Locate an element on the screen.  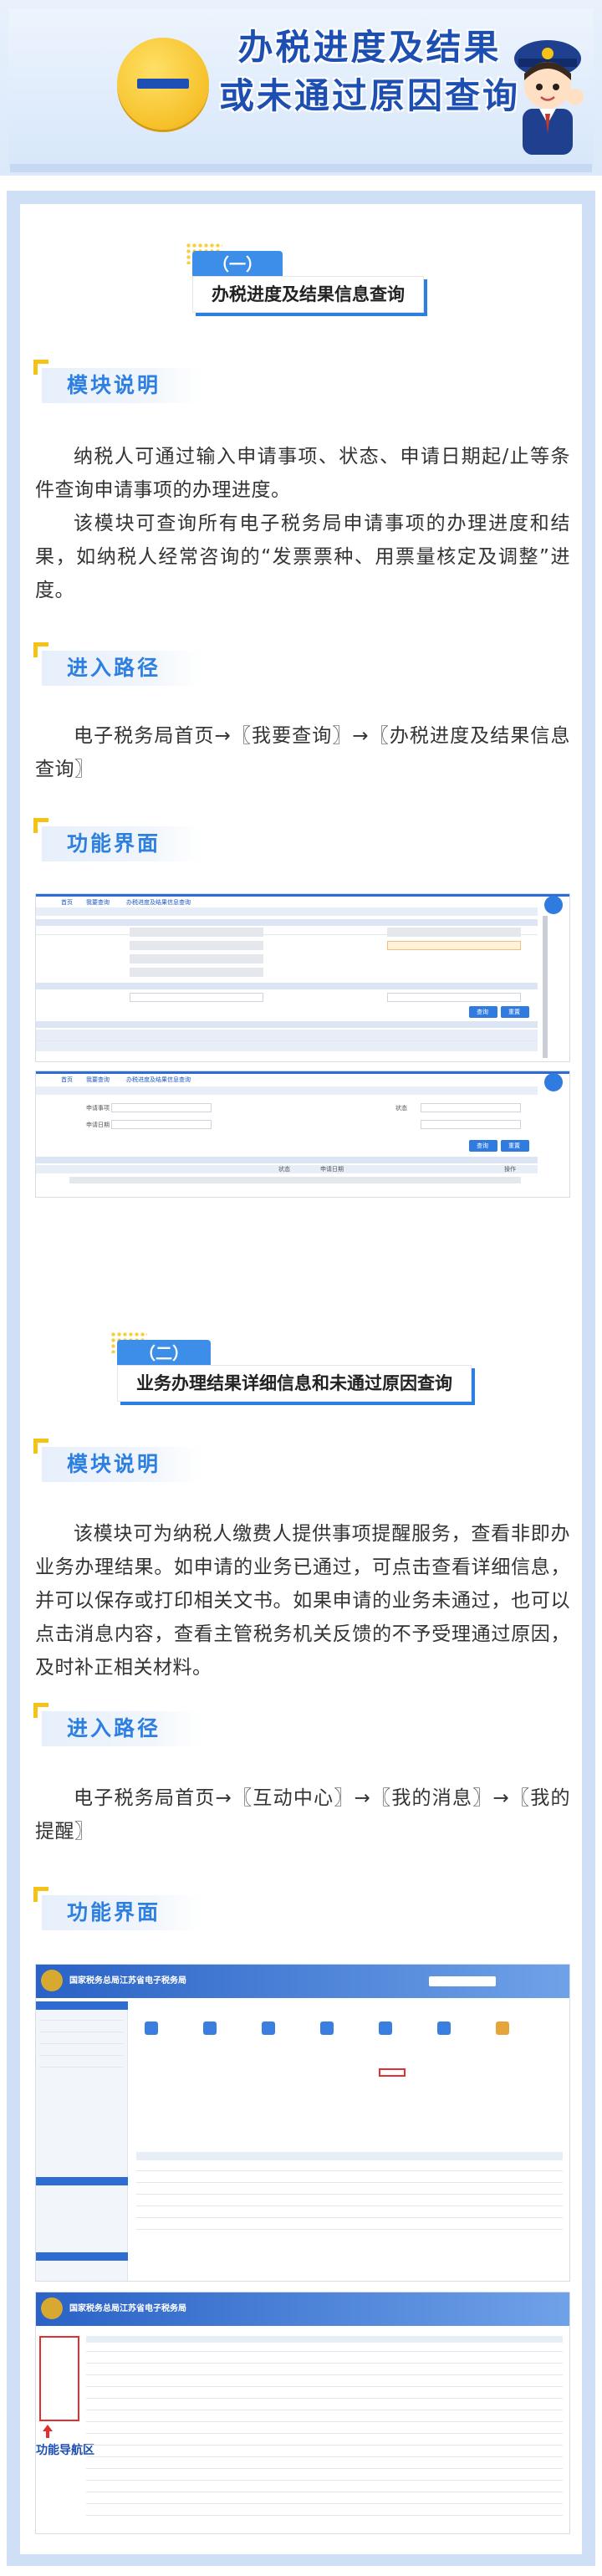
nav-highlight-box is located at coordinates (59, 2378).